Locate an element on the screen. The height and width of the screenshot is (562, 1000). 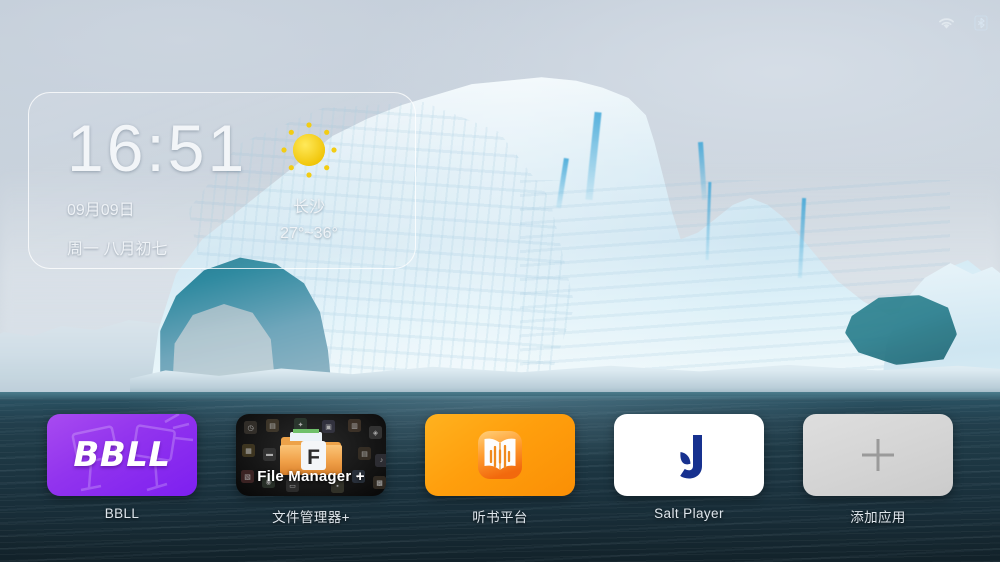
clock-date: 09月09日 is located at coordinates (101, 210).